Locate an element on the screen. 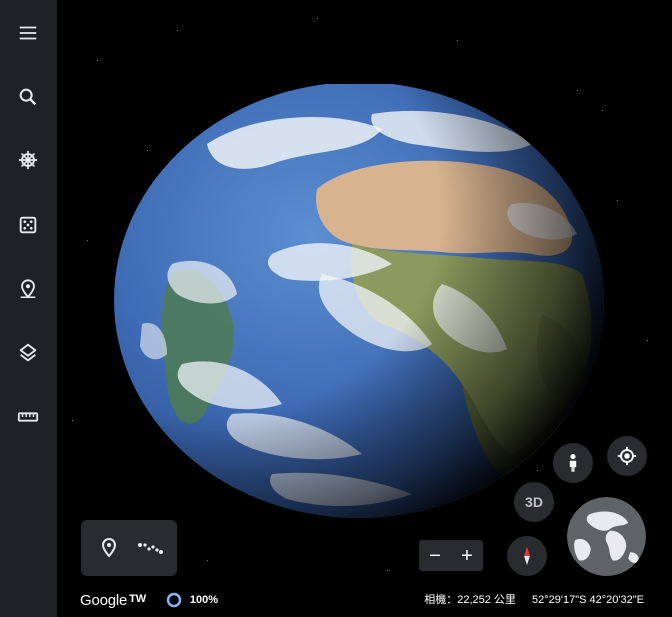 The image size is (672, 617). pegman-icon is located at coordinates (573, 463).